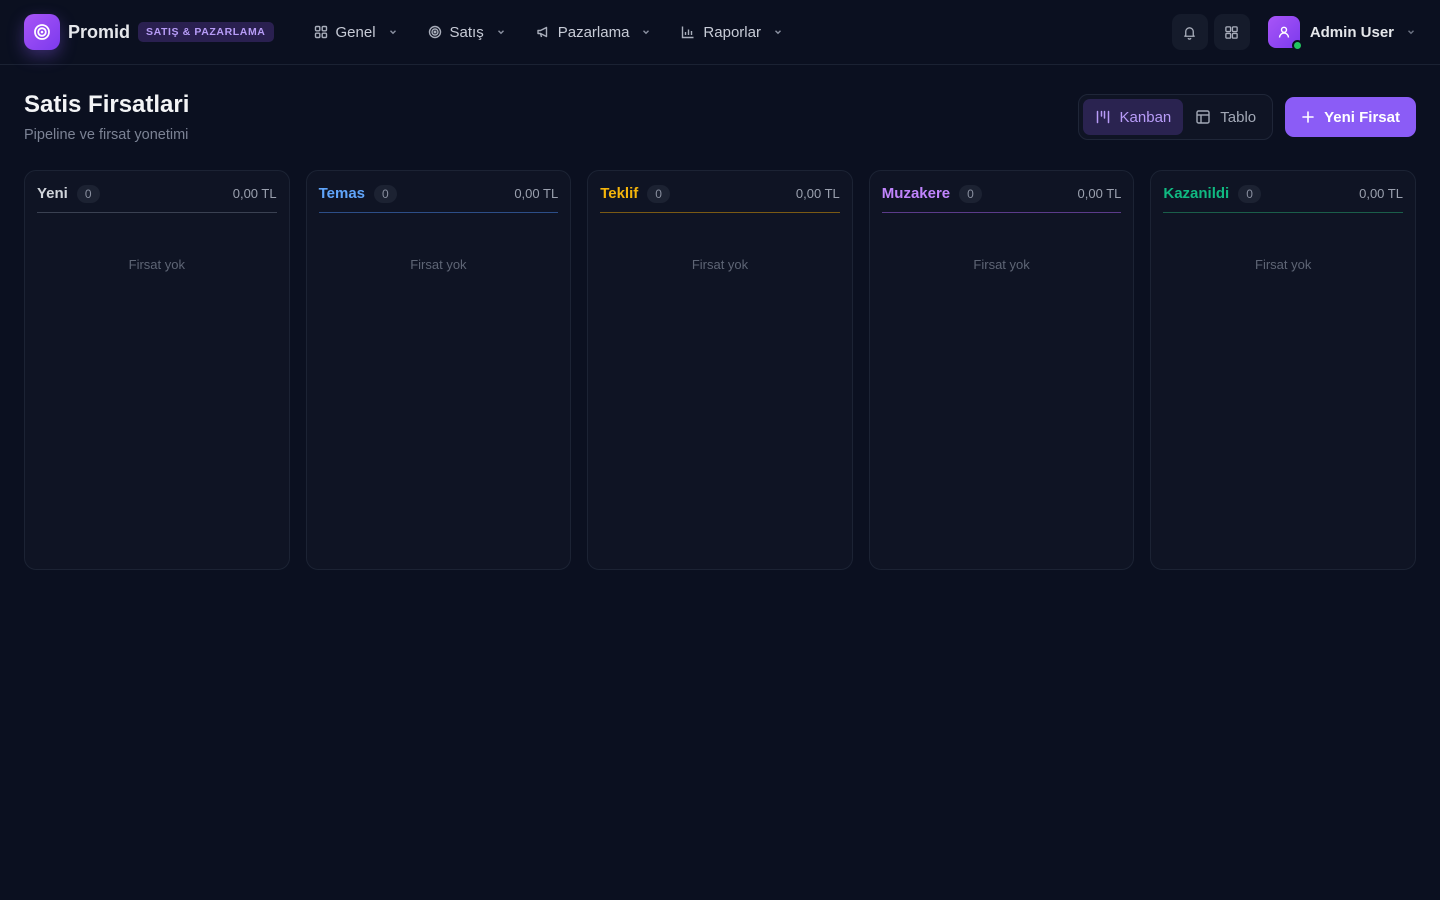  What do you see at coordinates (1283, 370) in the screenshot?
I see `kanban-column-kazanildi: Kazanildi 0 0,00 TL Firsat yok` at bounding box center [1283, 370].